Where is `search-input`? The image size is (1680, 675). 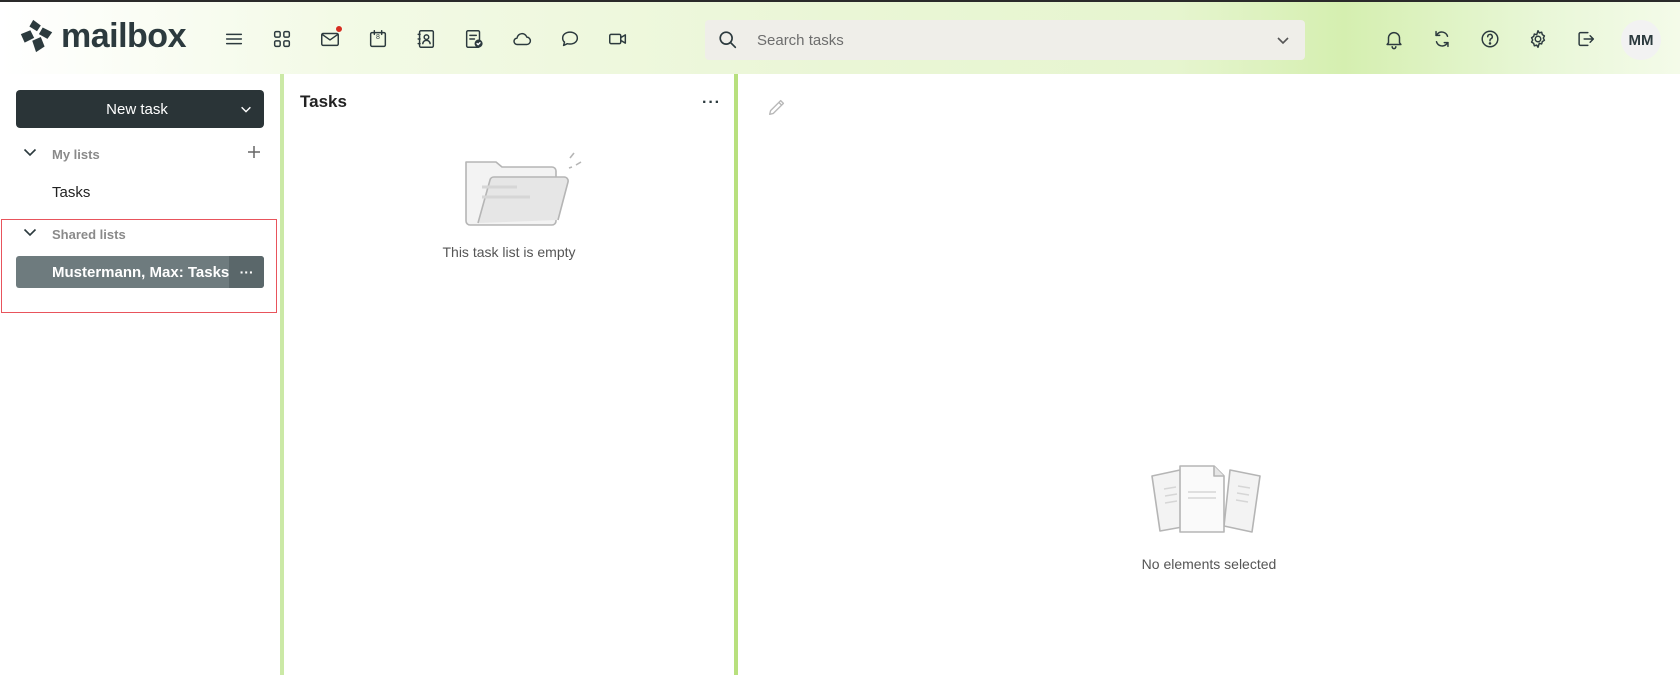
search-input is located at coordinates (1016, 40).